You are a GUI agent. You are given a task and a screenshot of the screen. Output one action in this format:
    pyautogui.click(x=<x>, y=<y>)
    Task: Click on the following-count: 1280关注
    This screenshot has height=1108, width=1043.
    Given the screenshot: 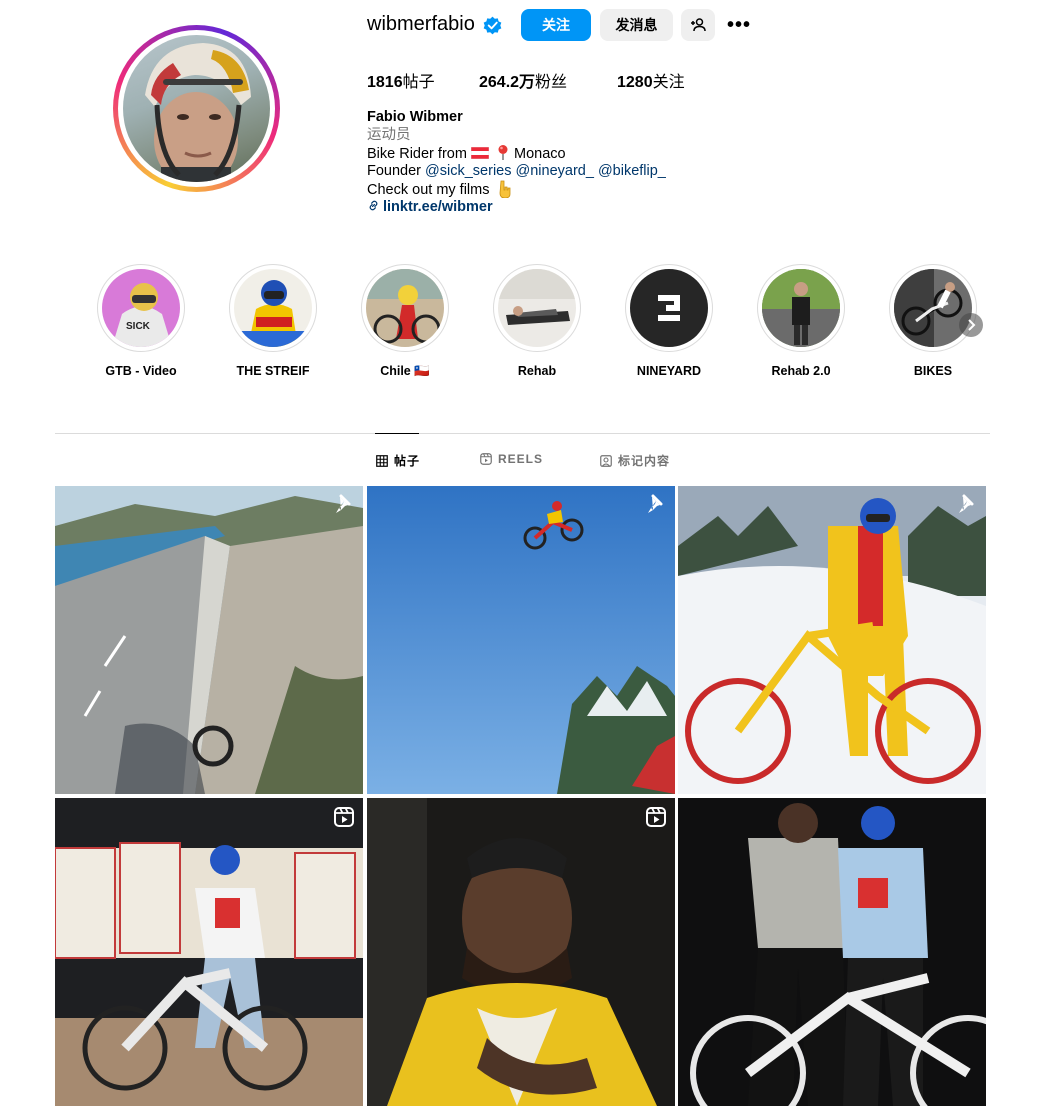 What is the action you would take?
    pyautogui.click(x=651, y=80)
    